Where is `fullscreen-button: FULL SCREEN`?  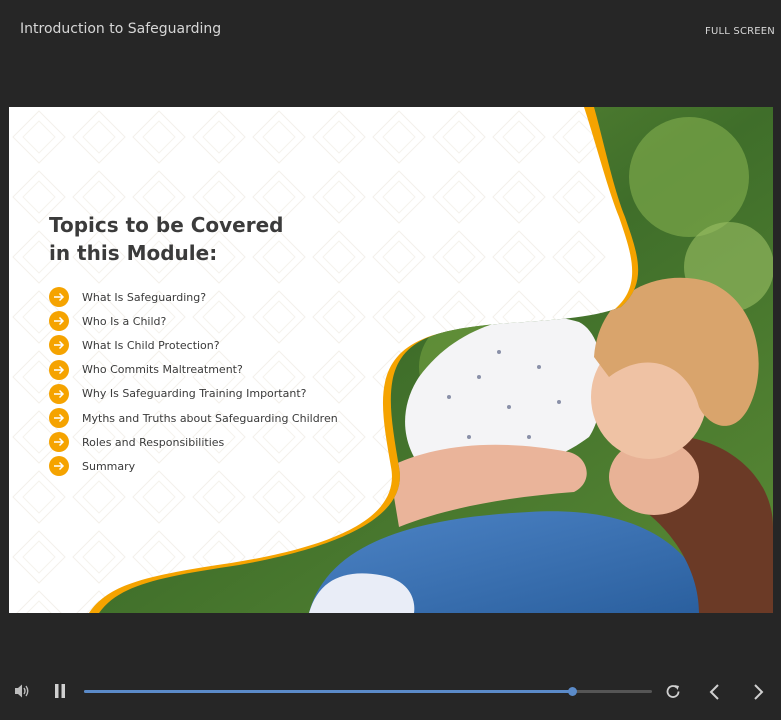 fullscreen-button: FULL SCREEN is located at coordinates (740, 31).